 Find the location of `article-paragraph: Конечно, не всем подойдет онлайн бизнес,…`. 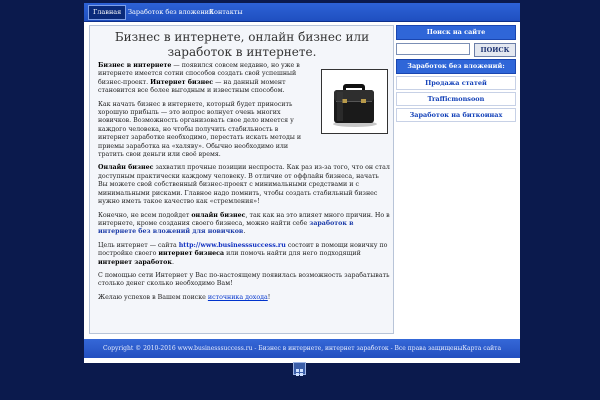

article-paragraph: Конечно, не всем подойдет онлайн бизнес,… is located at coordinates (244, 223).